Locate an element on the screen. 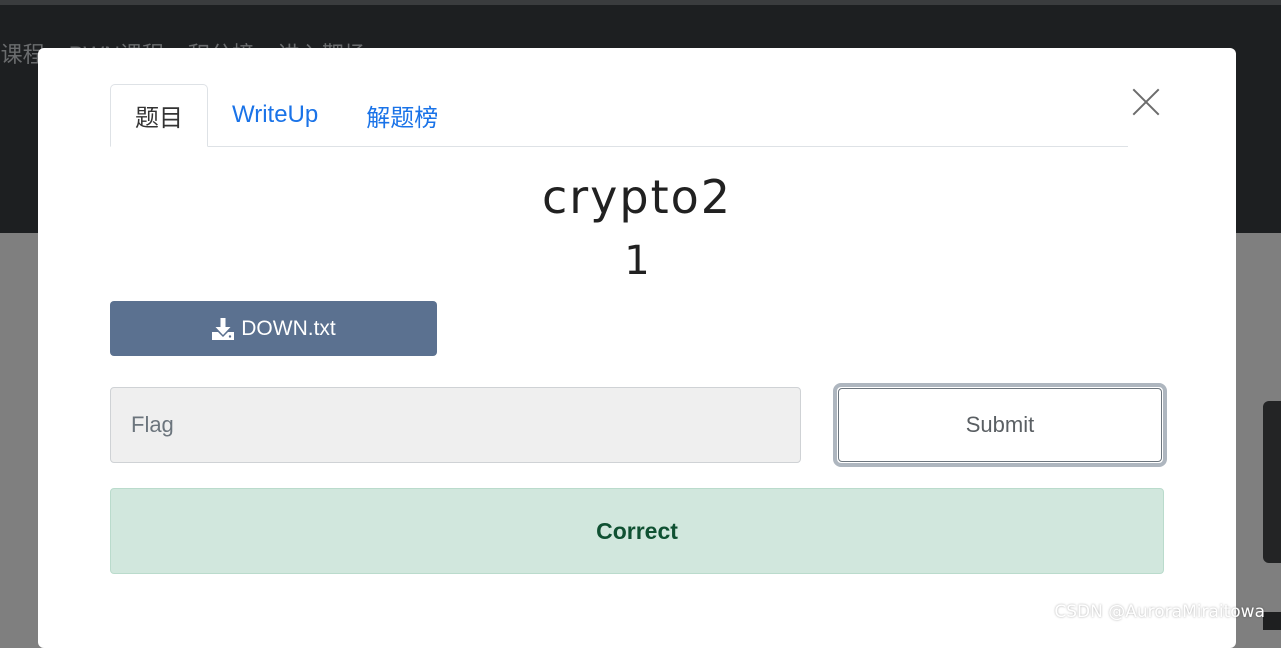 This screenshot has width=1281, height=648. background-panel-edge is located at coordinates (1272, 482).